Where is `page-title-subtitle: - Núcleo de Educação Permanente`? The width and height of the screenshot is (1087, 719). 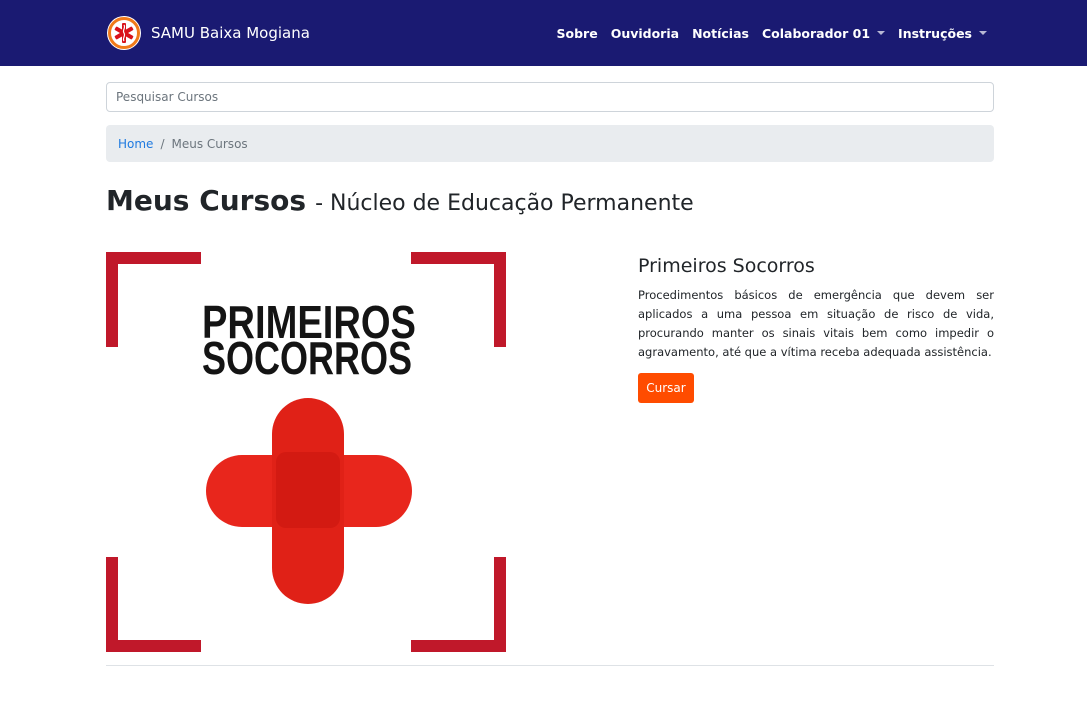 page-title-subtitle: - Núcleo de Educação Permanente is located at coordinates (504, 203).